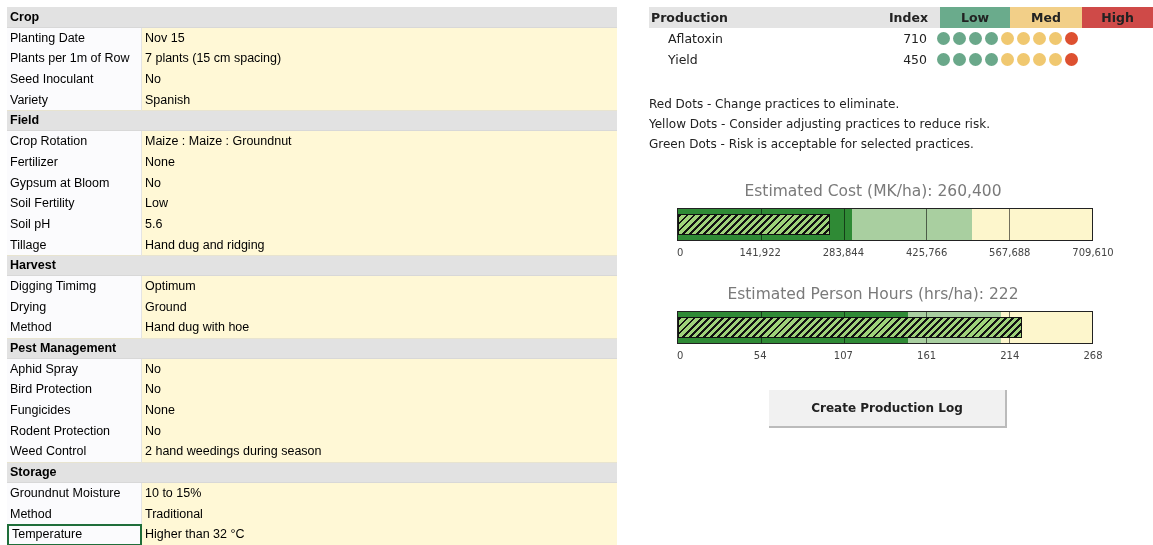 The height and width of the screenshot is (545, 1153). What do you see at coordinates (1093, 252) in the screenshot?
I see `axis-tick-label: 709,610` at bounding box center [1093, 252].